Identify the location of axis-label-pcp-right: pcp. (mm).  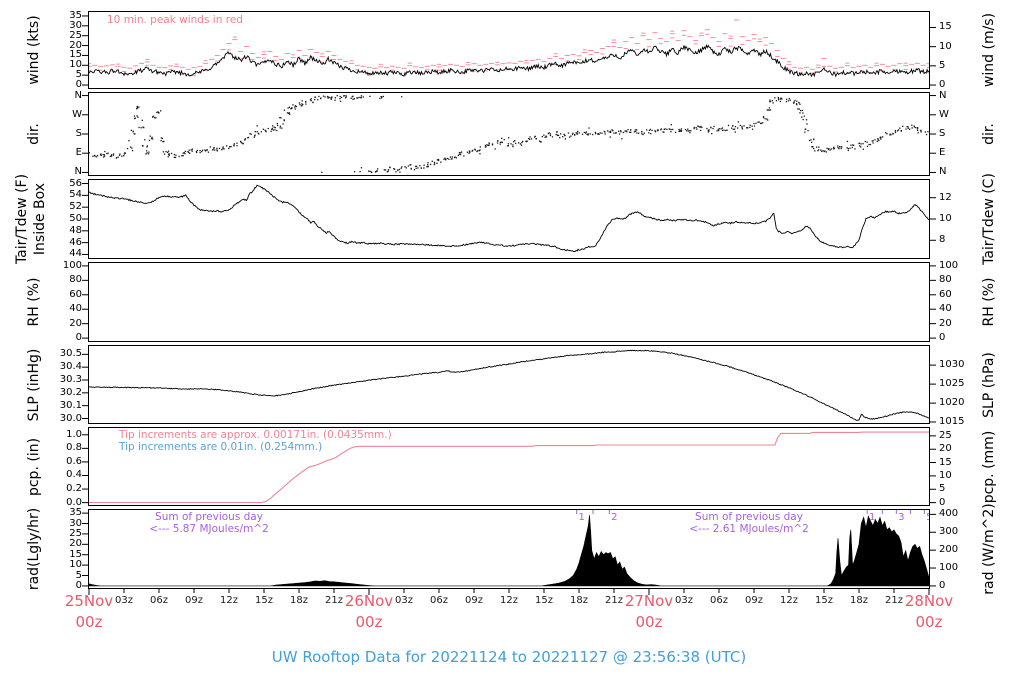
(989, 466).